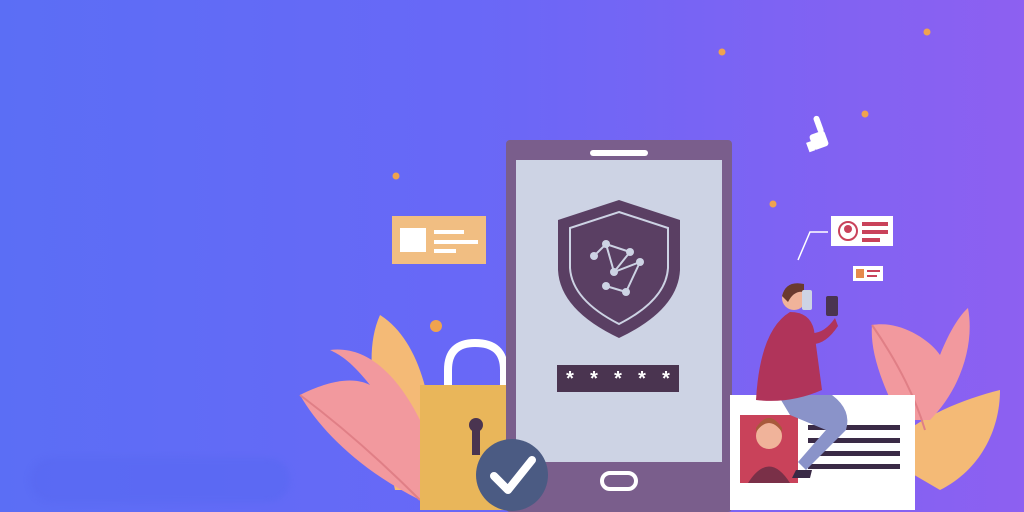 The height and width of the screenshot is (512, 1024). I want to click on pointer-hand-icon, so click(817, 134).